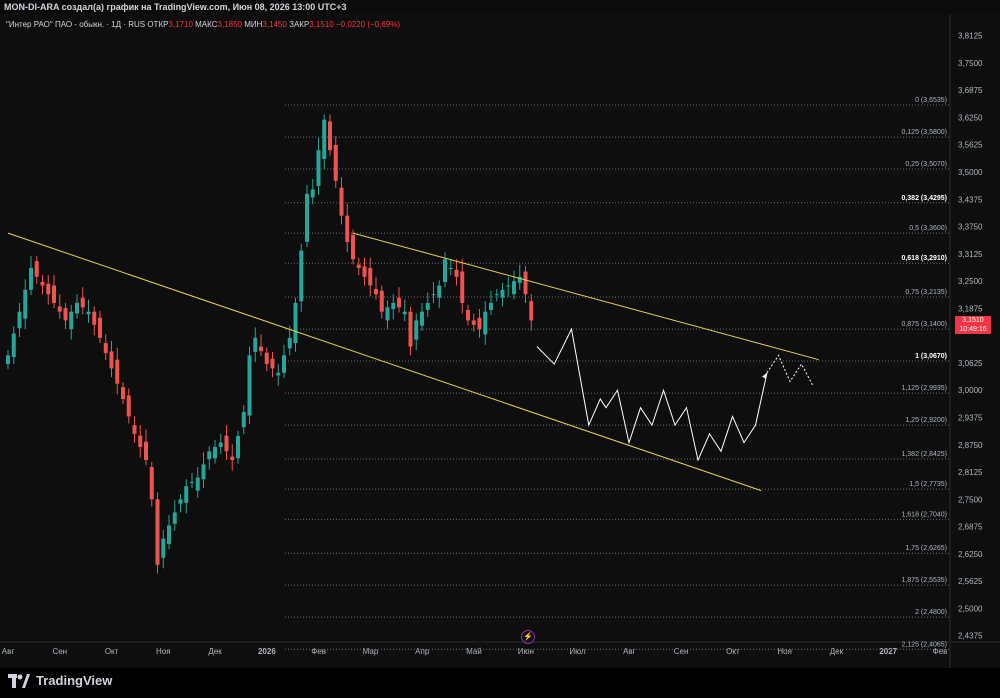 Image resolution: width=1000 pixels, height=698 pixels. What do you see at coordinates (924, 644) in the screenshot?
I see `fib-level-label: 2,125 (2,4065)` at bounding box center [924, 644].